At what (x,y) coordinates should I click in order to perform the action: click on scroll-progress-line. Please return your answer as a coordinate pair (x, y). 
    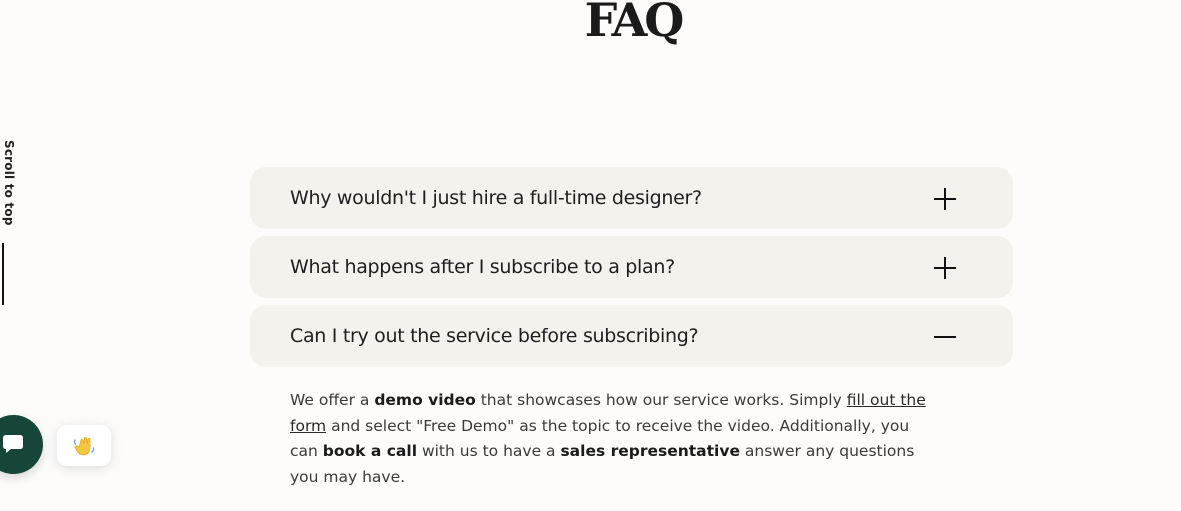
    Looking at the image, I should click on (3, 274).